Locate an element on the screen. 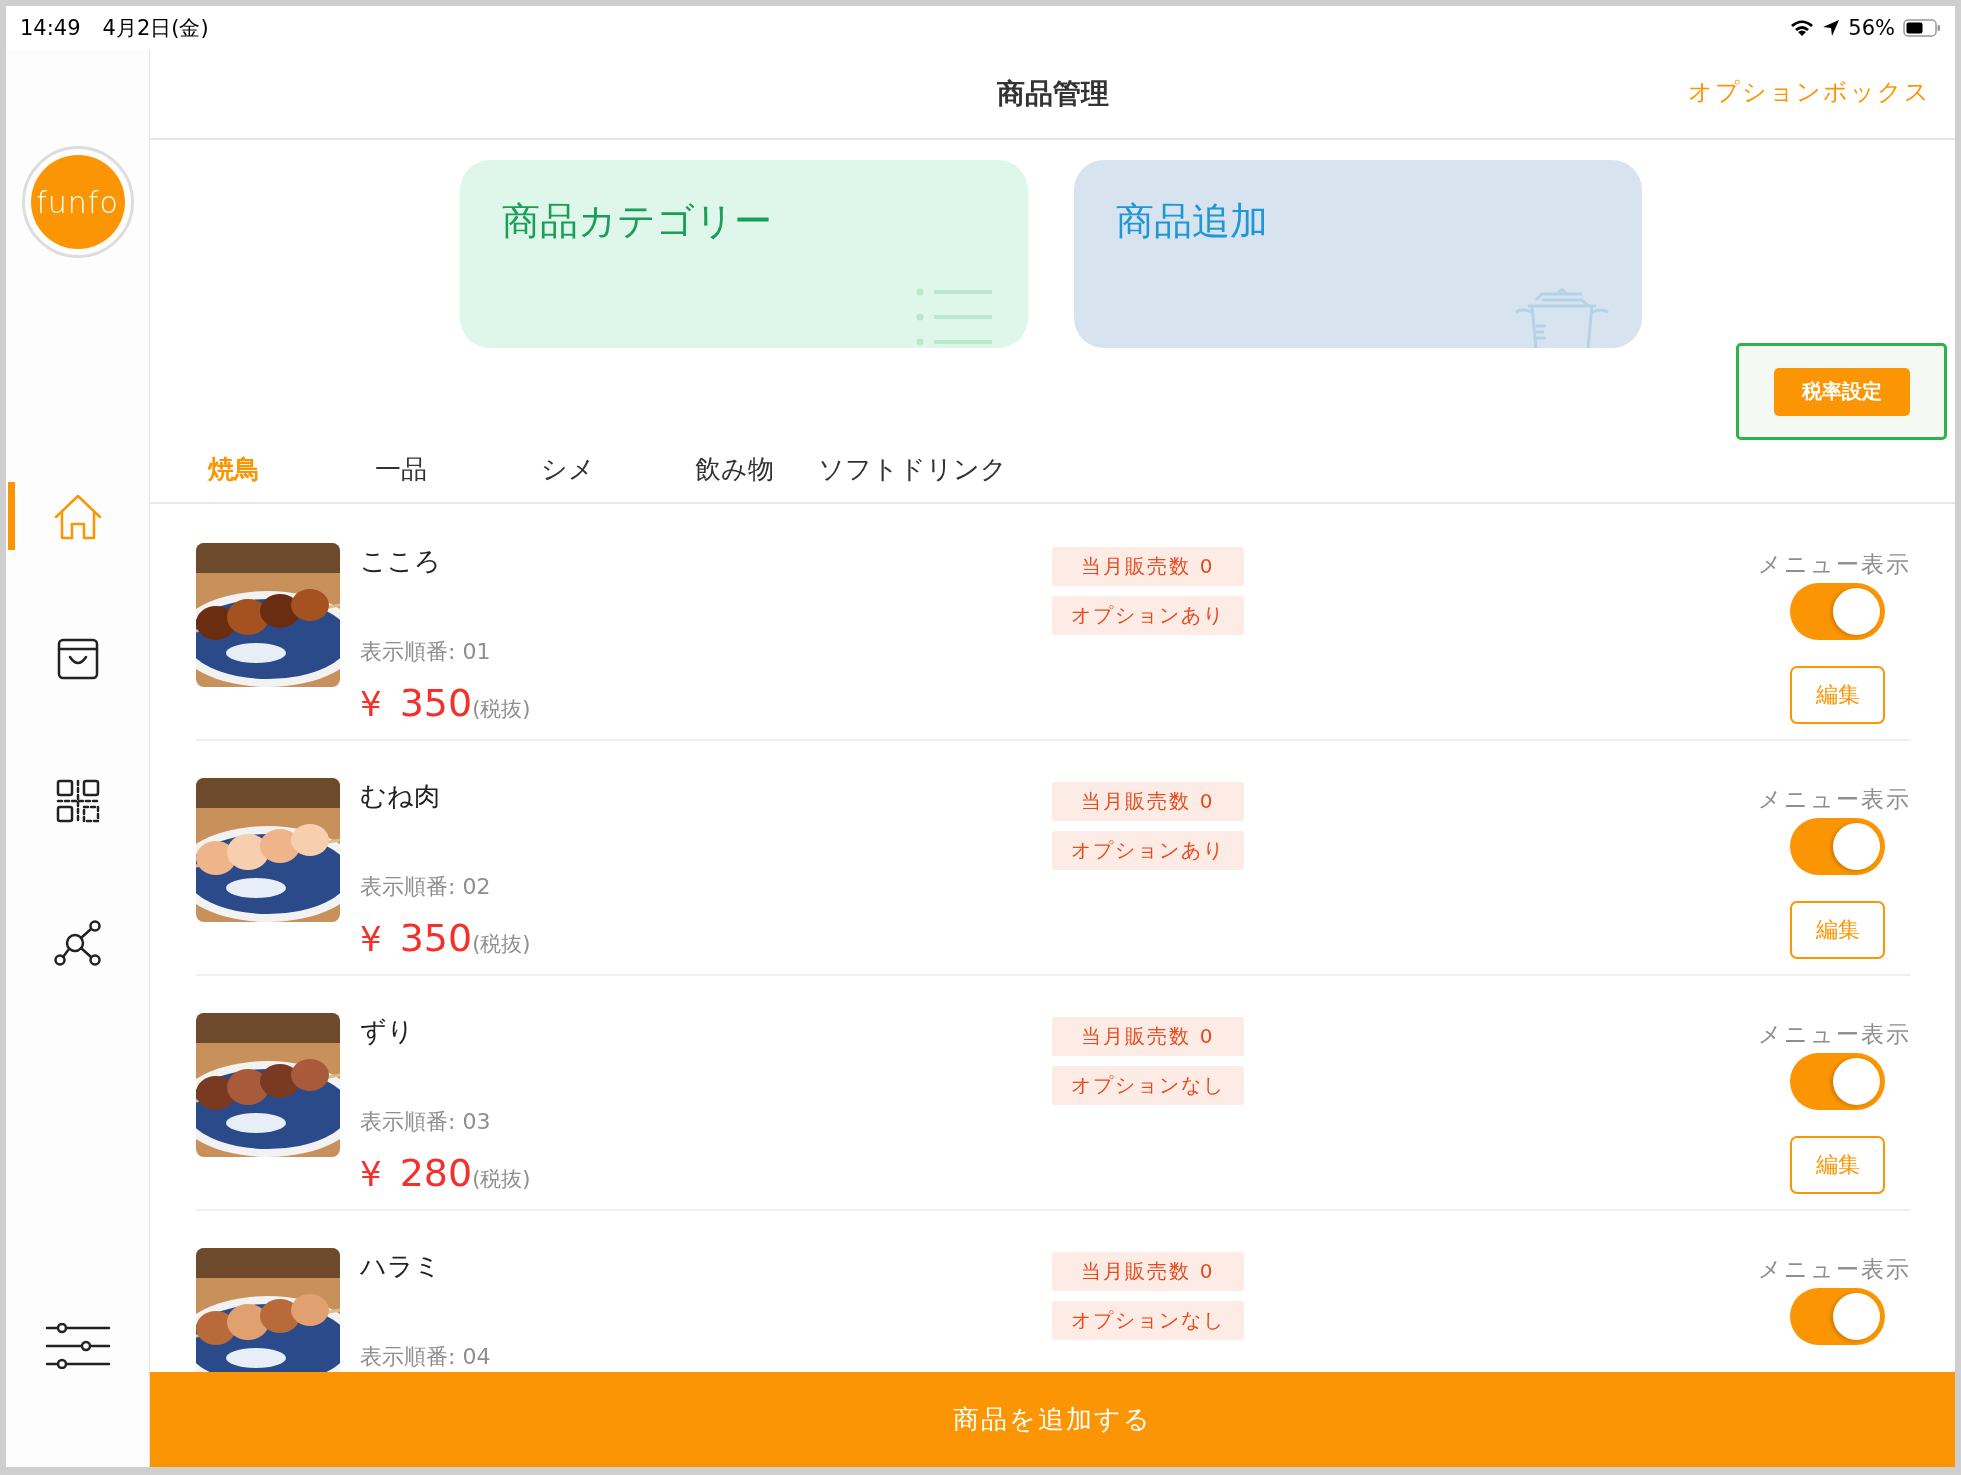  wifi-icon is located at coordinates (1802, 28).